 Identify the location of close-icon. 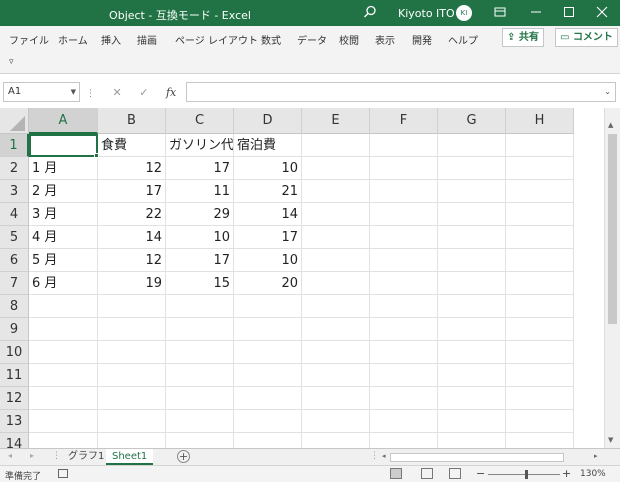
(602, 12).